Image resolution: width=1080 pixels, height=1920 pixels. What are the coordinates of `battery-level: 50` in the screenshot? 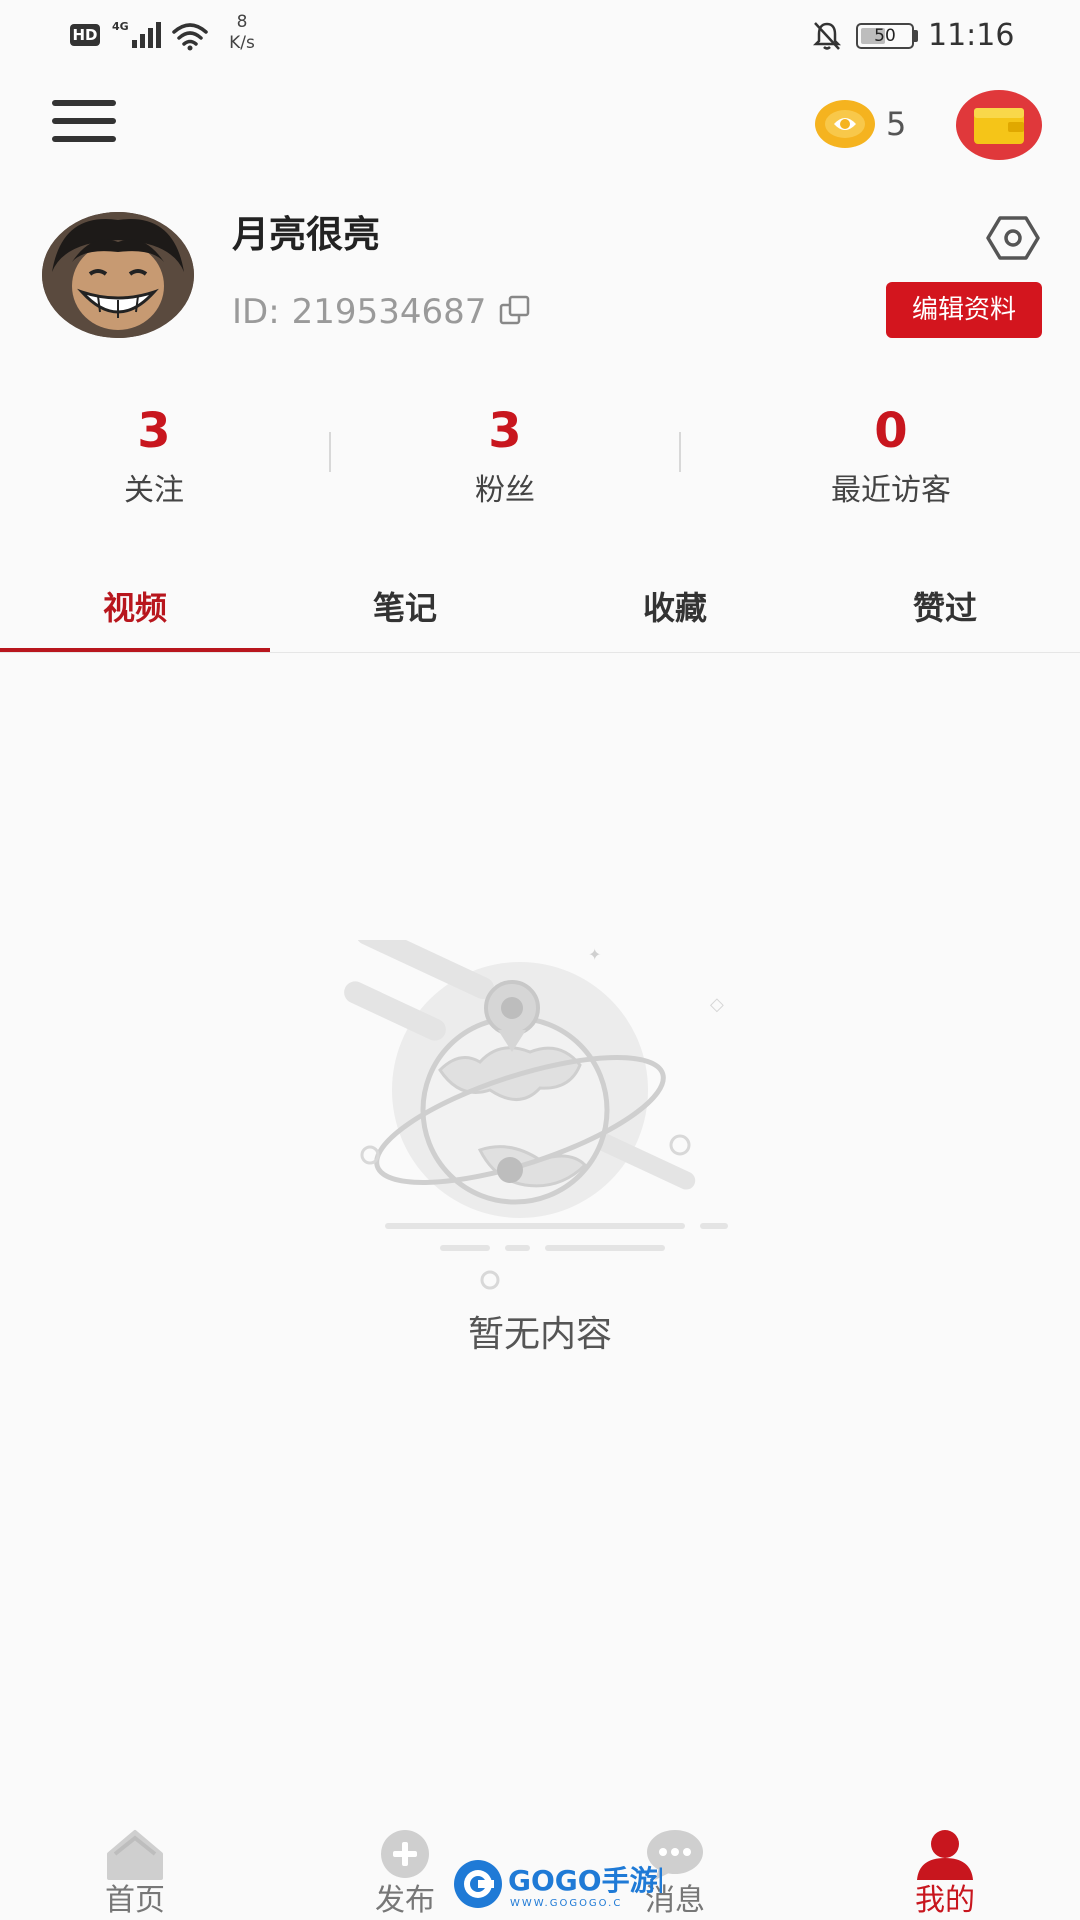 It's located at (885, 36).